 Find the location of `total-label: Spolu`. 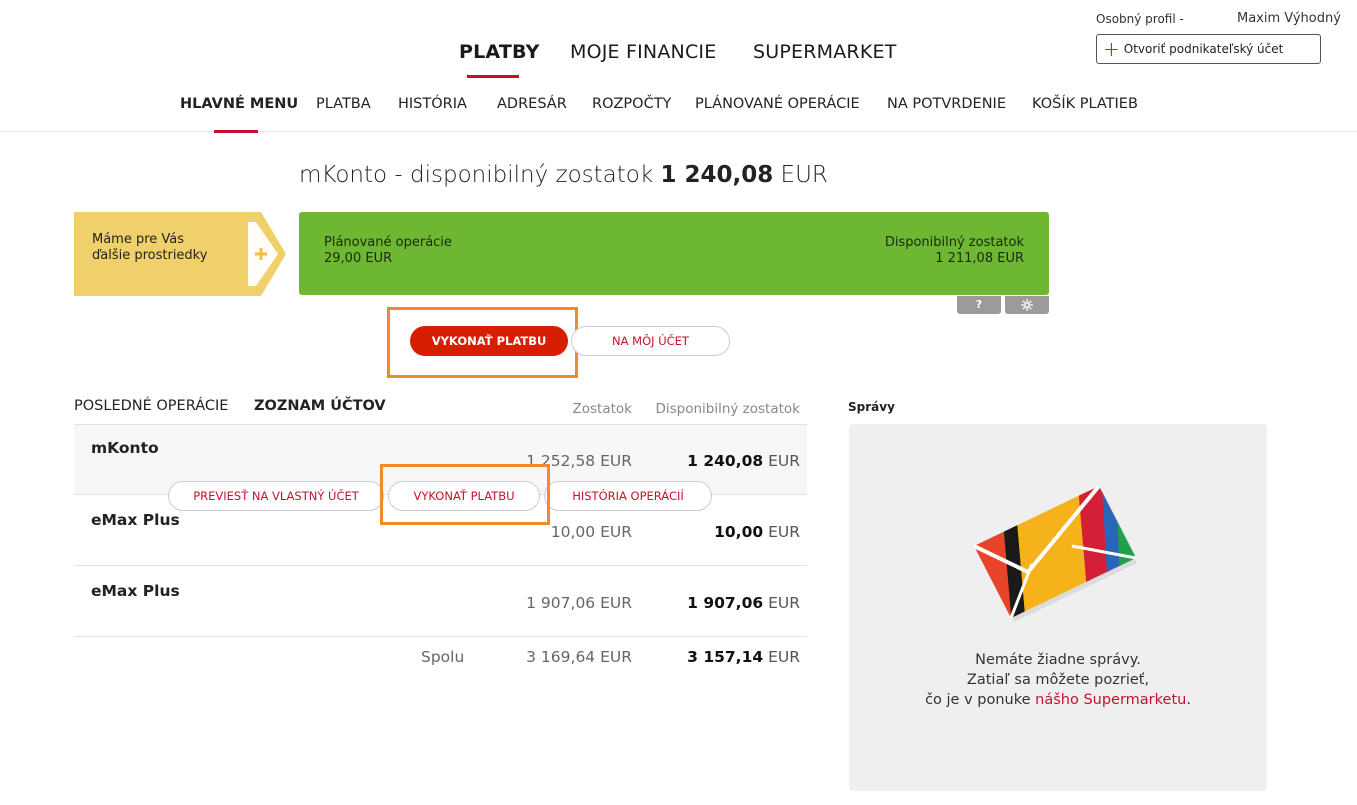

total-label: Spolu is located at coordinates (443, 657).